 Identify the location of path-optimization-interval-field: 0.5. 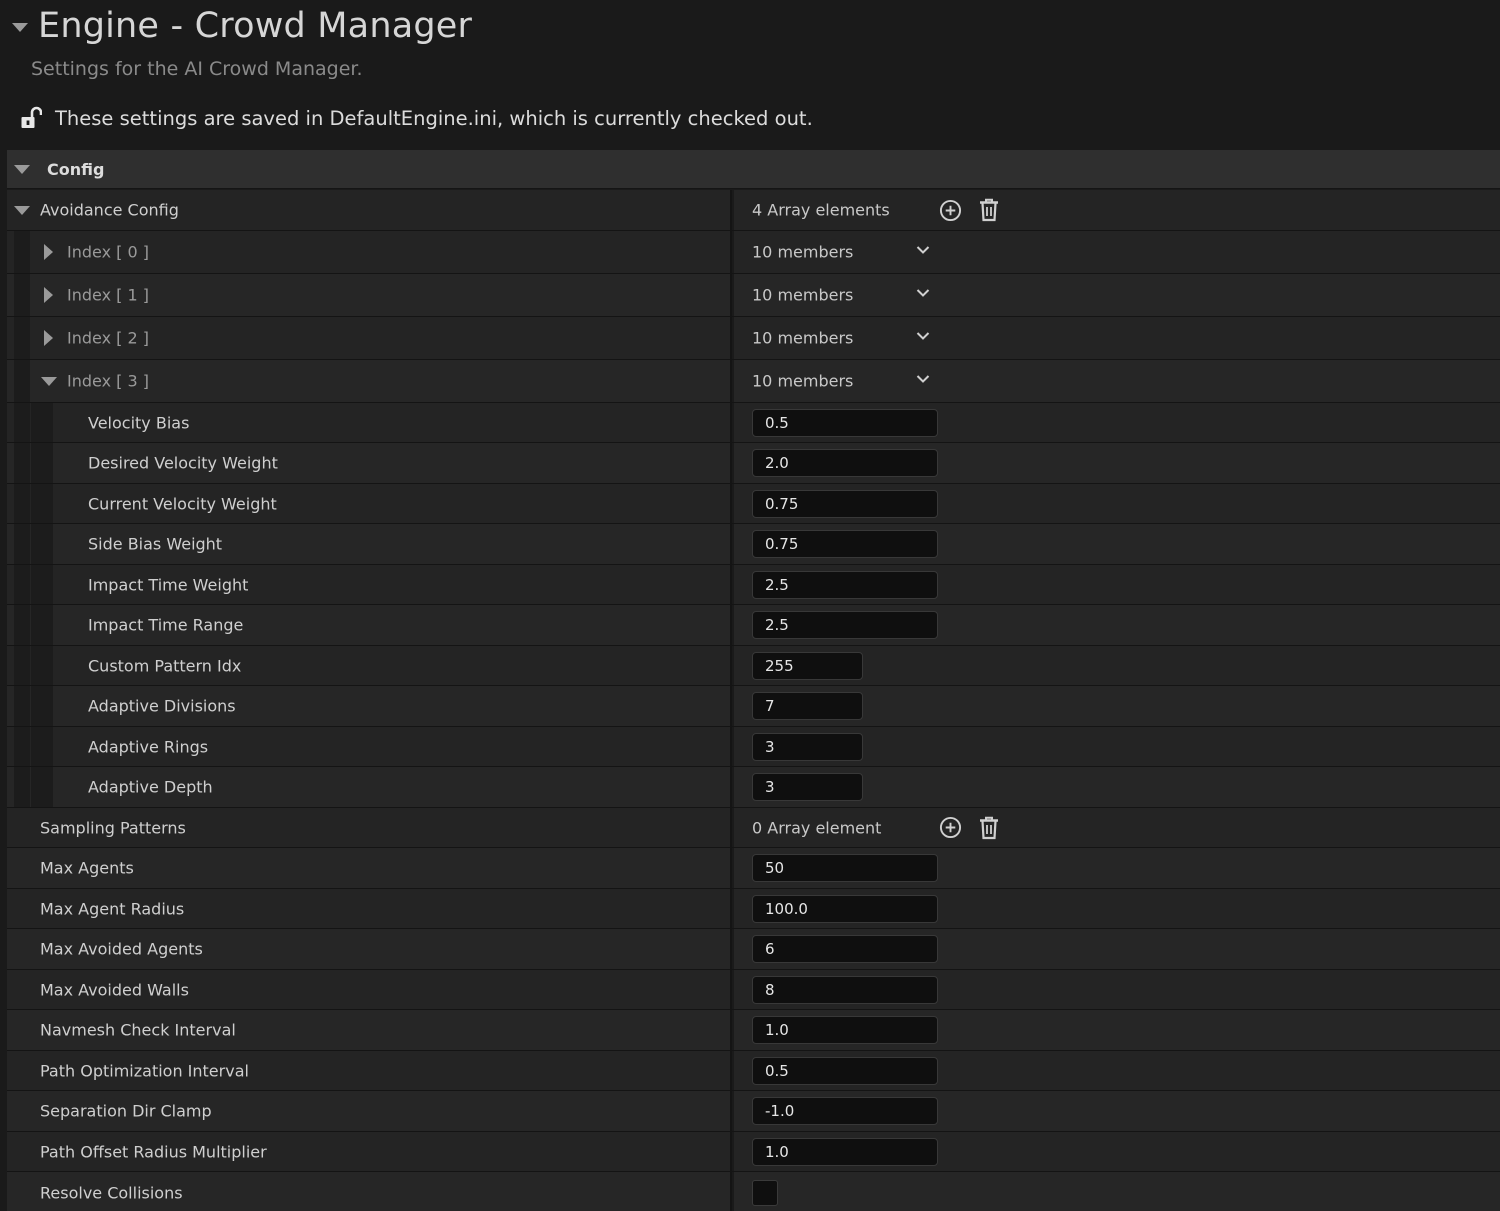
(845, 1070).